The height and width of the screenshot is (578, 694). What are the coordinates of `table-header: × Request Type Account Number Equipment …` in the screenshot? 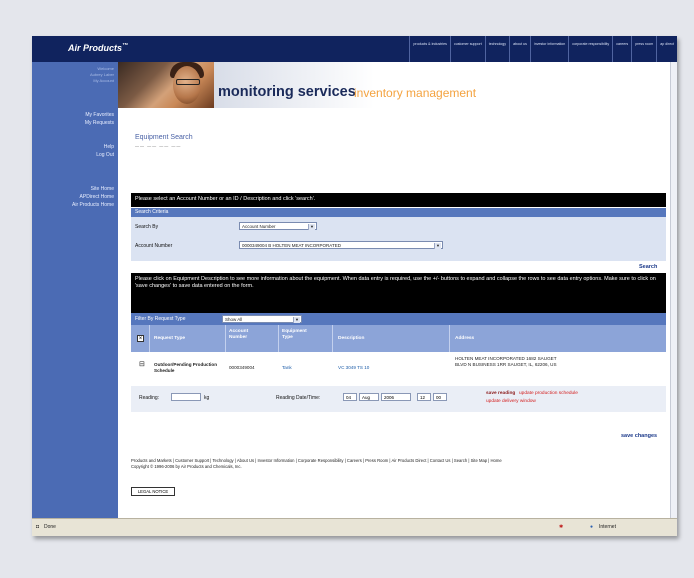 It's located at (398, 338).